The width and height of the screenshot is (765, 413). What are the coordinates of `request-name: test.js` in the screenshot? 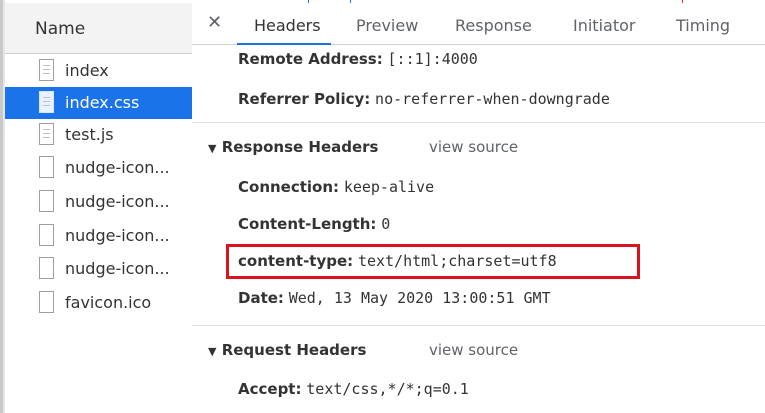 It's located at (89, 134).